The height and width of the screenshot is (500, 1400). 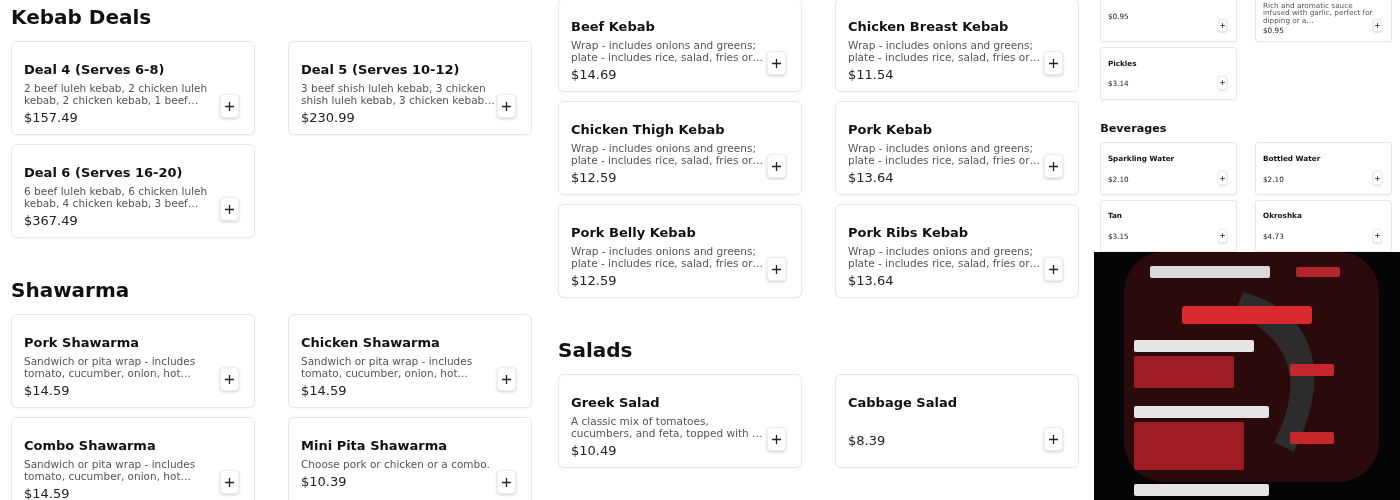 I want to click on item-name: Chicken Shawarma, so click(x=371, y=343).